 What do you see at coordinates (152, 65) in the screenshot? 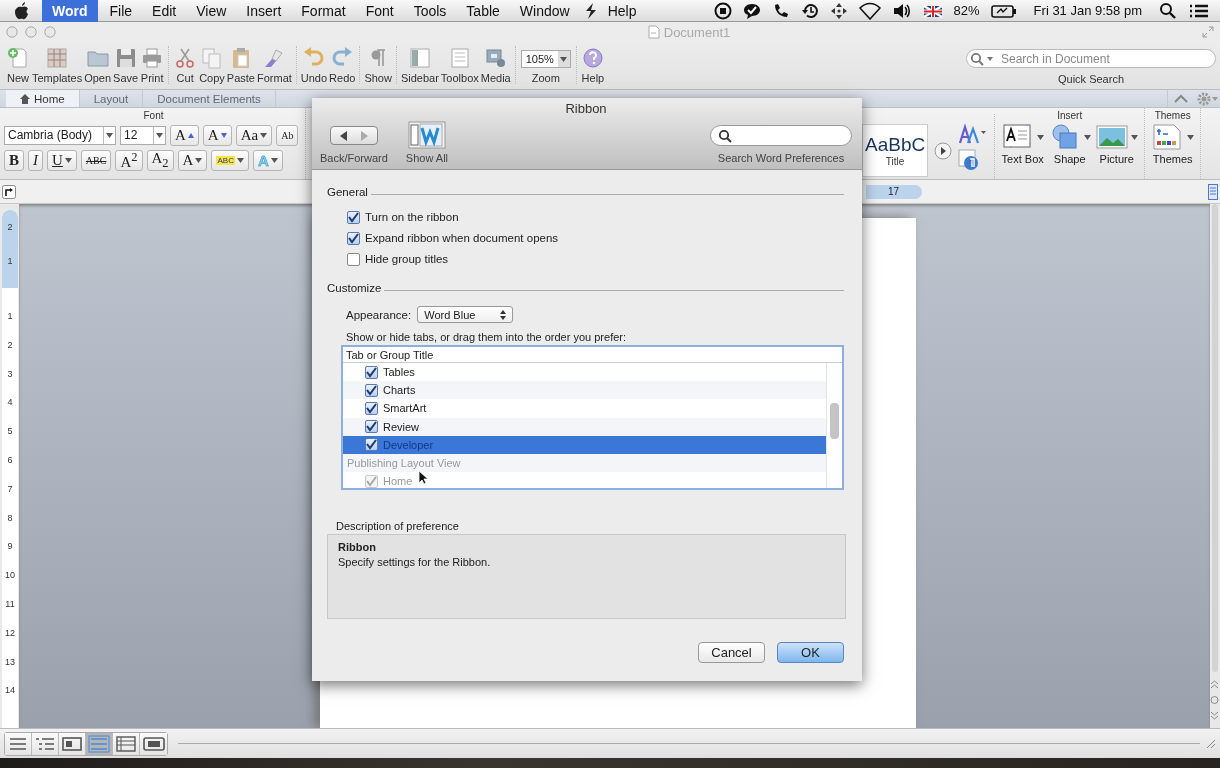
I see `toolbar-button: Print` at bounding box center [152, 65].